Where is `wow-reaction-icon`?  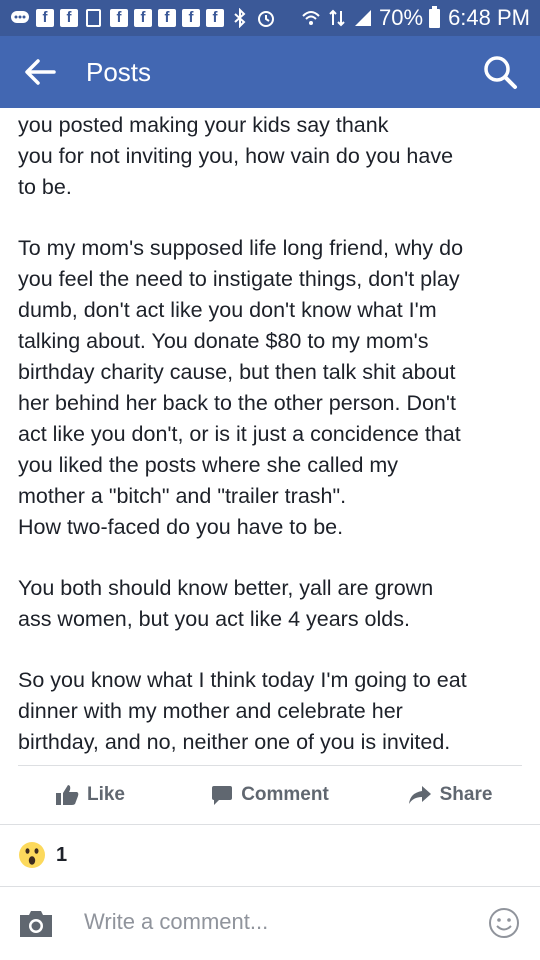
wow-reaction-icon is located at coordinates (32, 855).